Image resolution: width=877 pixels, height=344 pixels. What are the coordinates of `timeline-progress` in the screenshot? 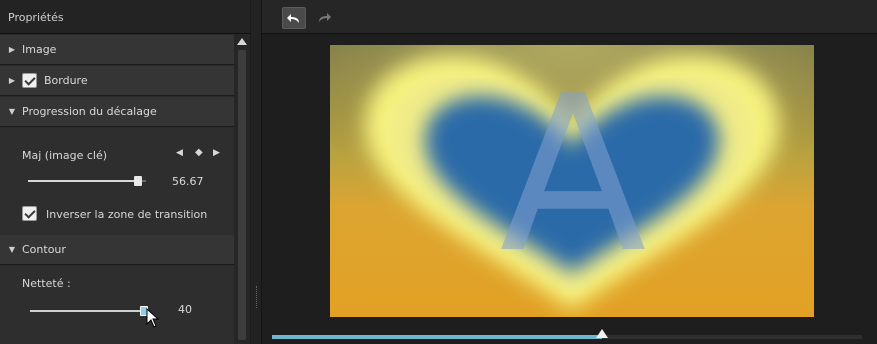 It's located at (437, 337).